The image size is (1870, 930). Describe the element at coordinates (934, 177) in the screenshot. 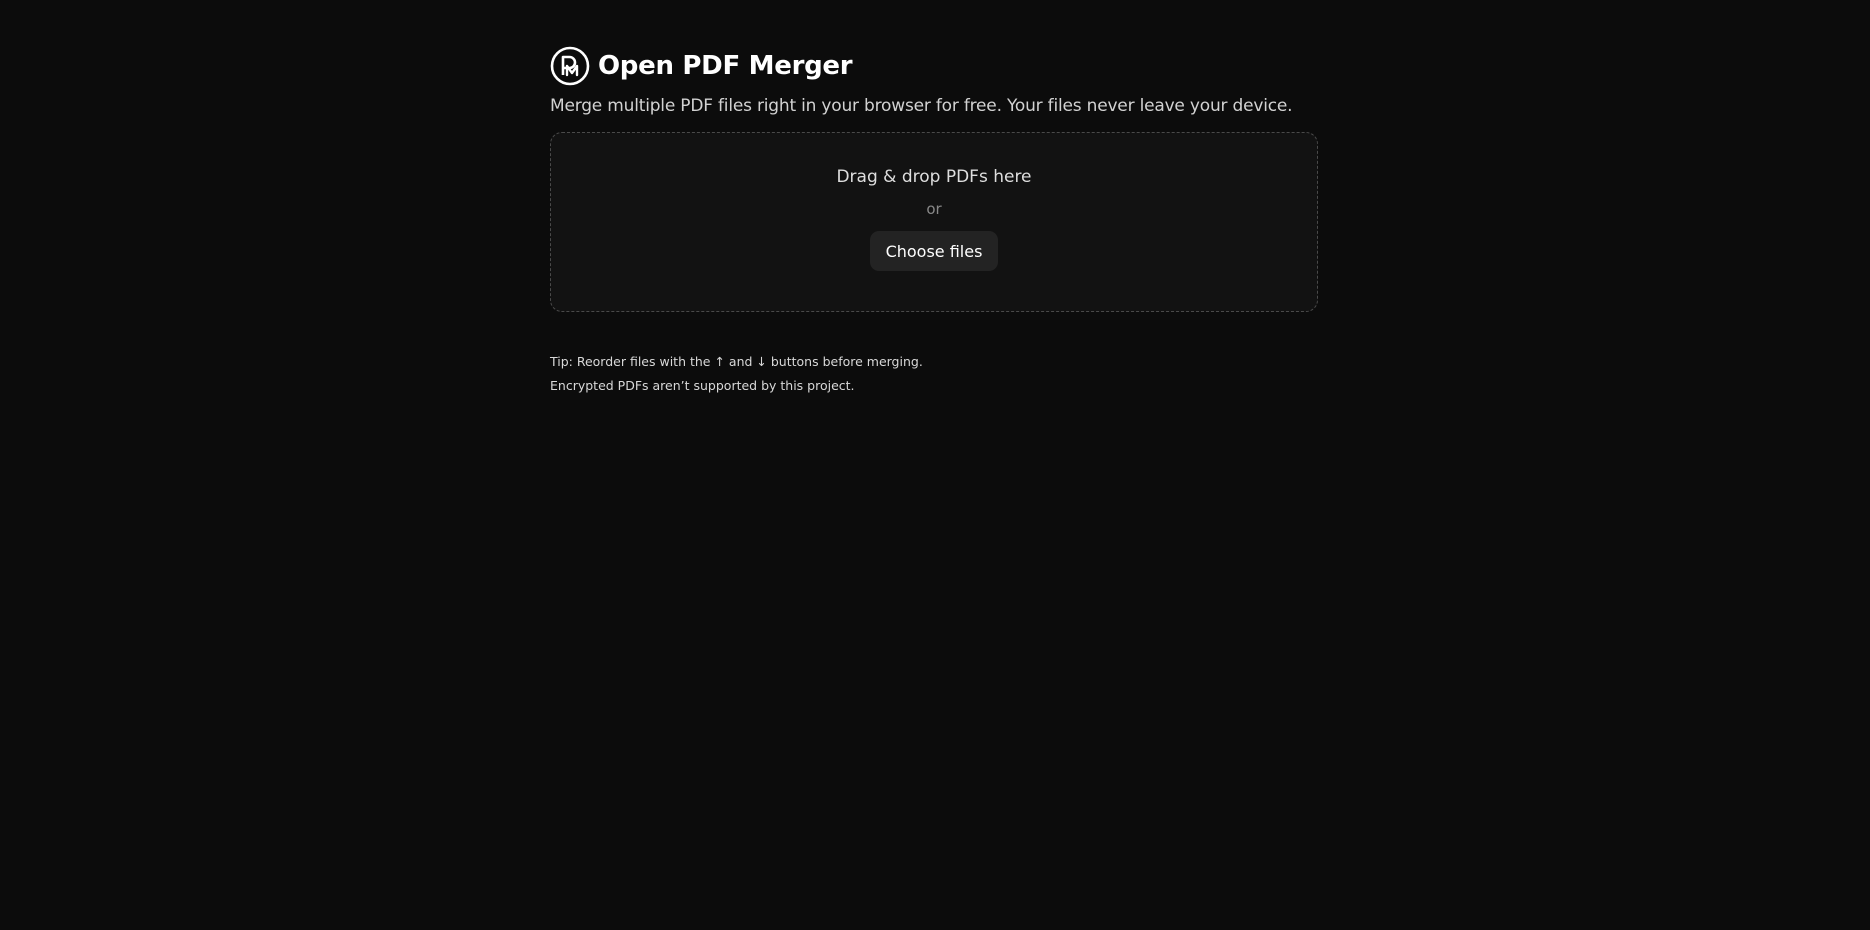

I see `dropzone-prompt: Drag & drop PDFs here` at that location.